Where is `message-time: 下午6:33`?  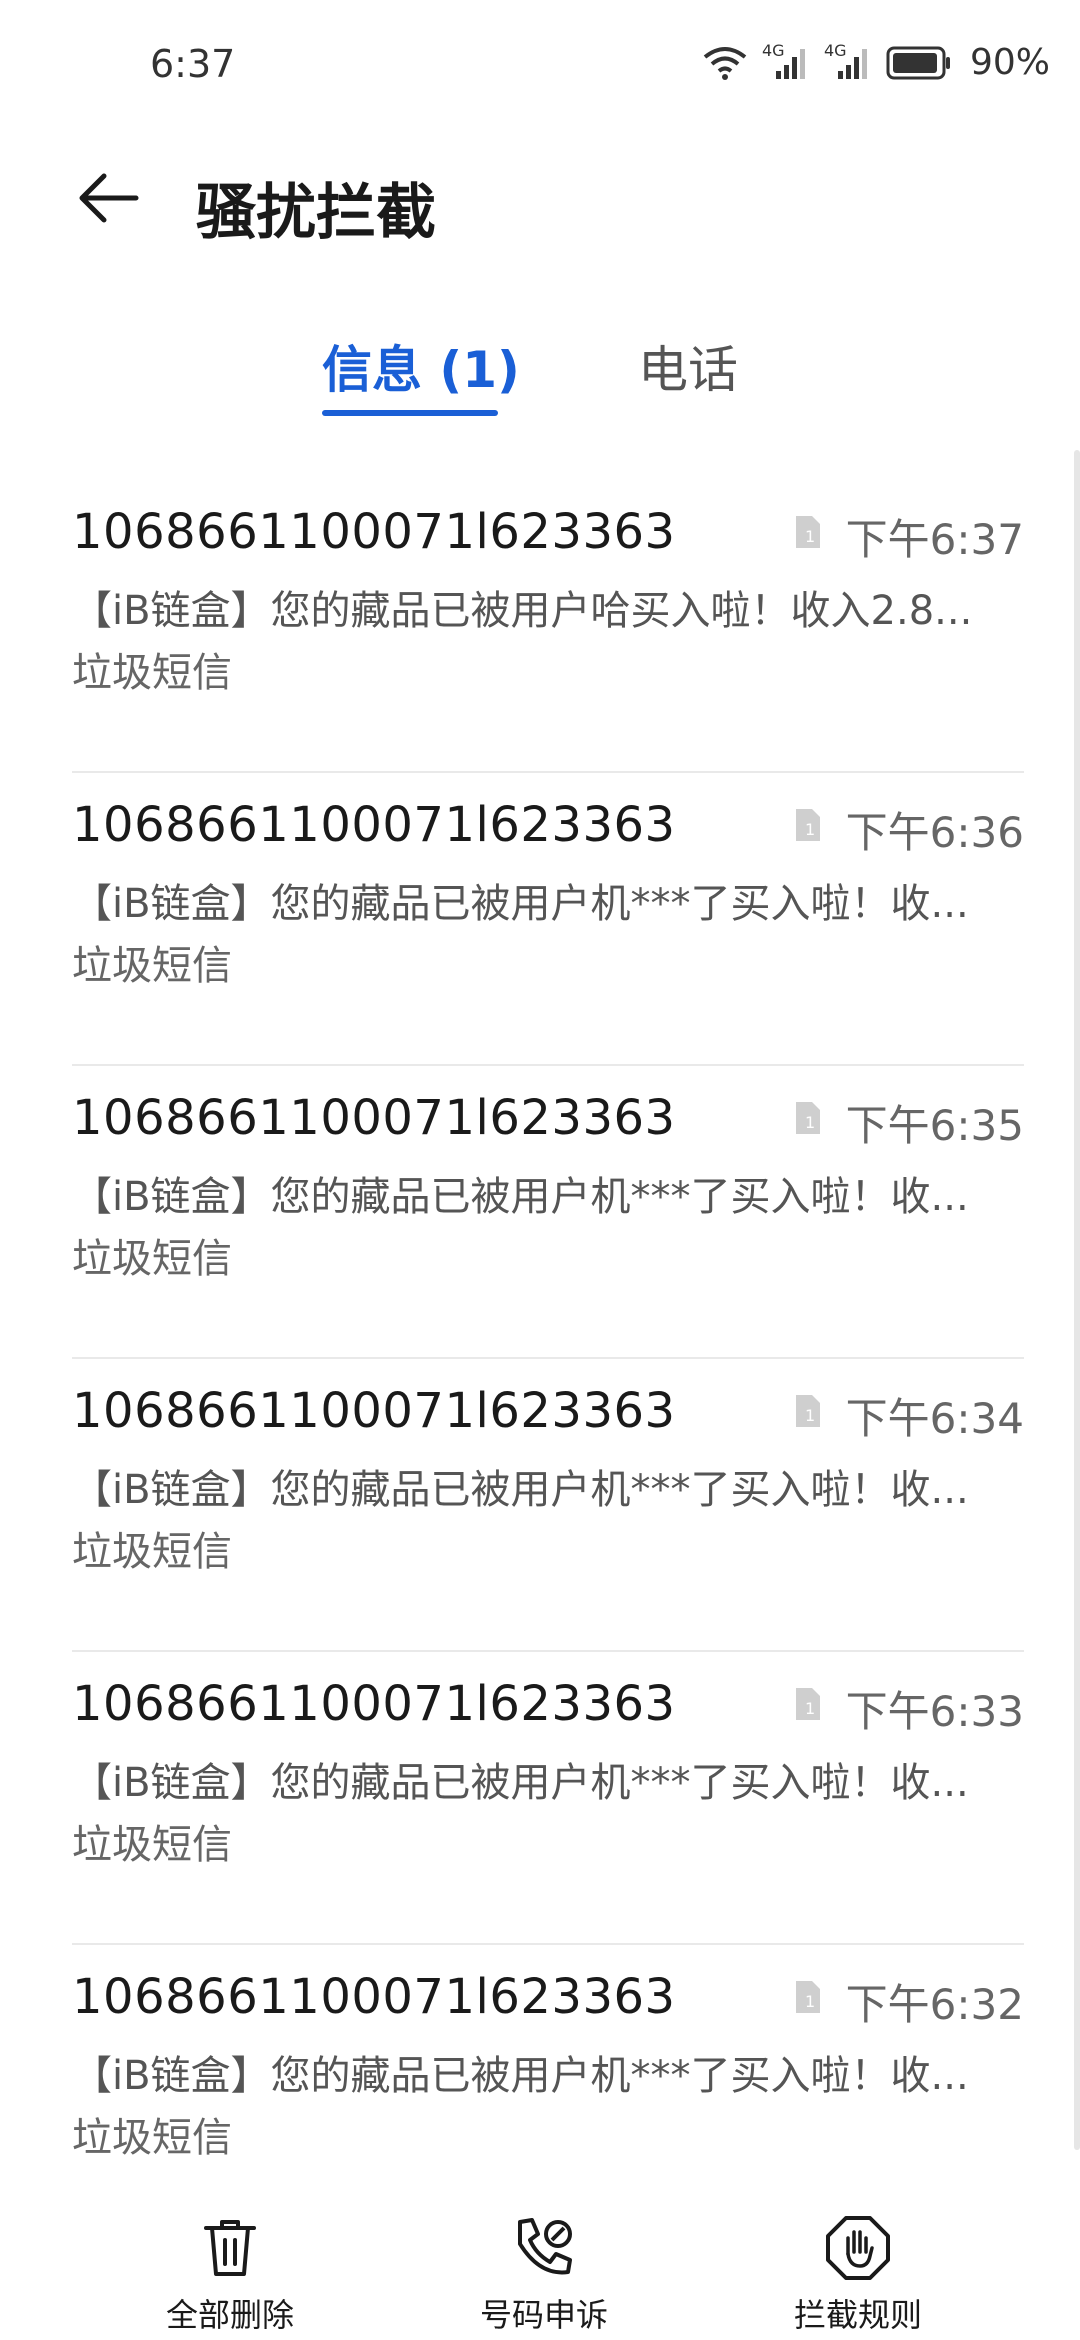
message-time: 下午6:33 is located at coordinates (934, 1711).